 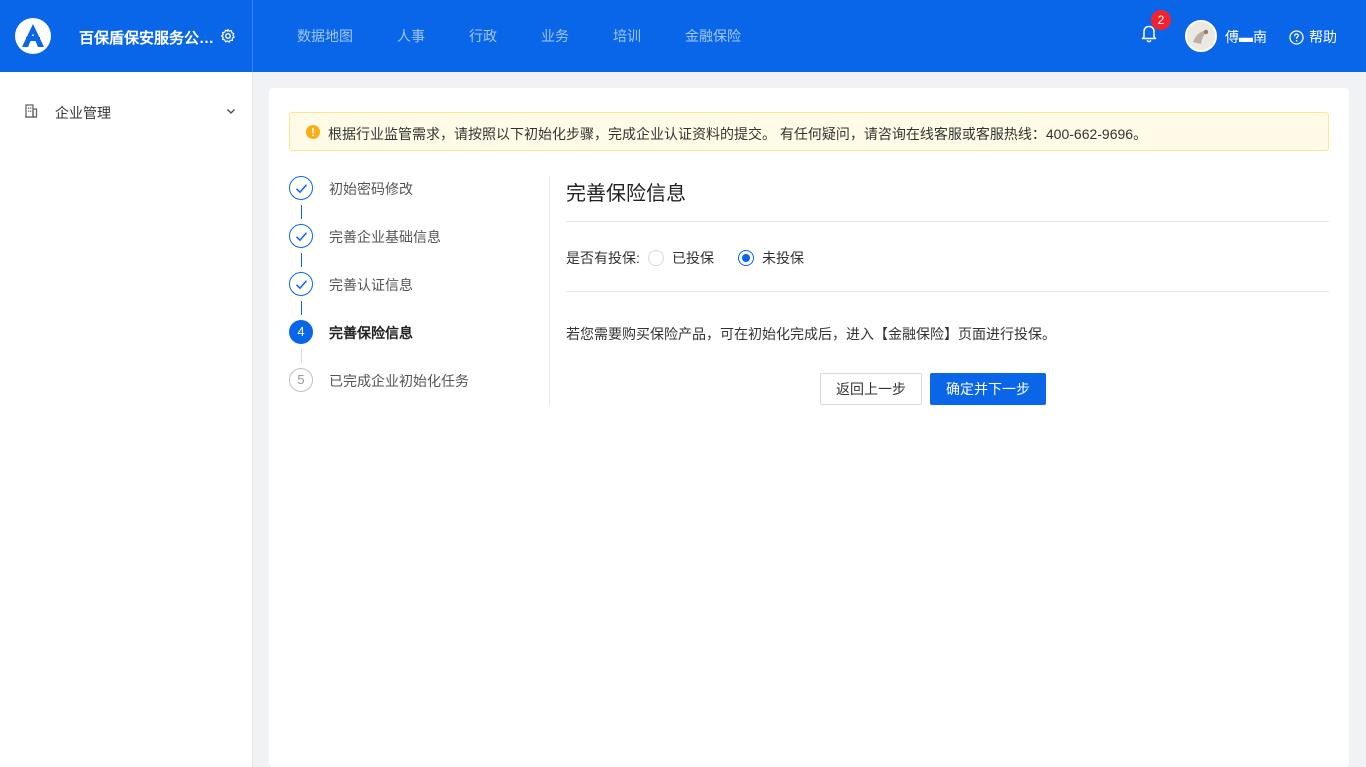 I want to click on help-link: 帮助, so click(x=1313, y=37).